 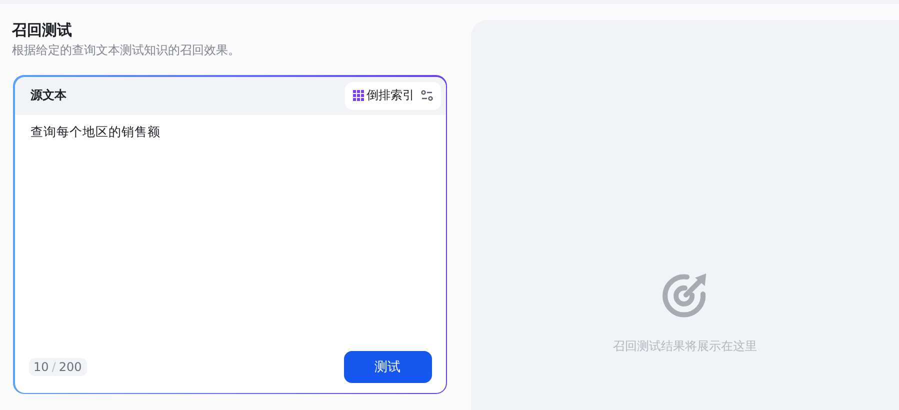 I want to click on page-subtitle: 根据给定的查询文本测试知识的召回效果。, so click(x=126, y=50).